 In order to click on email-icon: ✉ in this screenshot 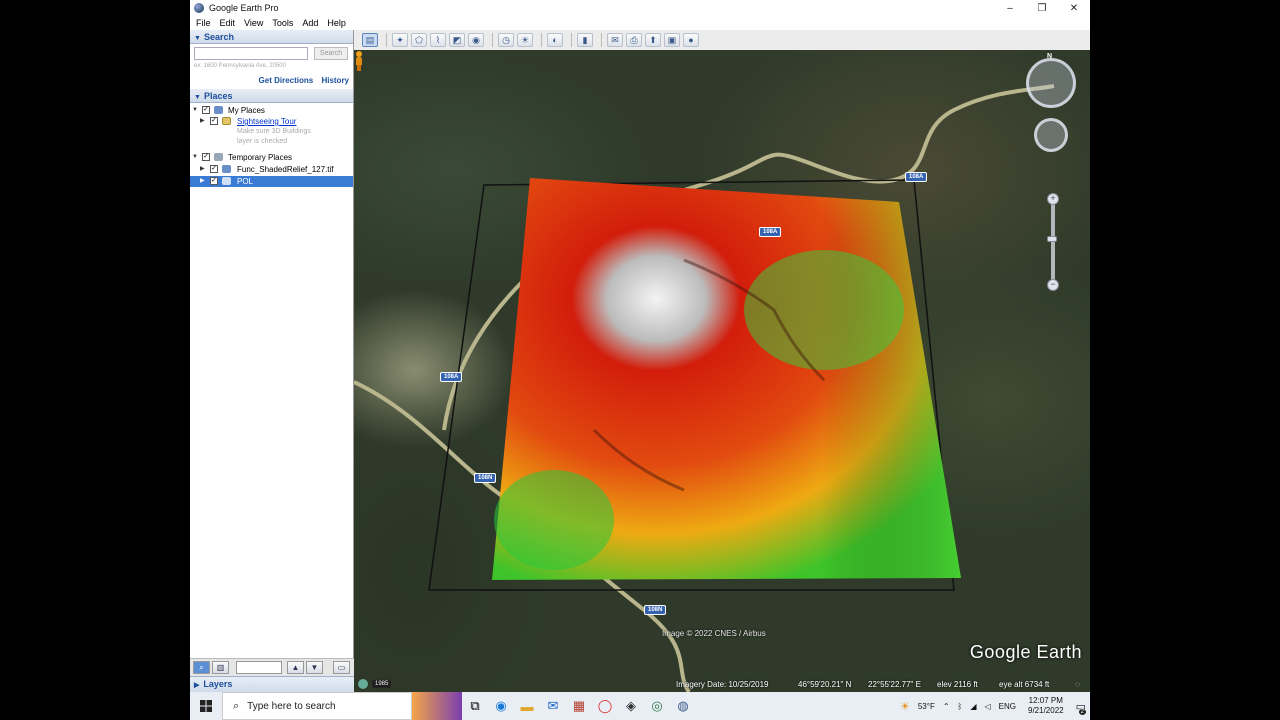, I will do `click(615, 40)`.